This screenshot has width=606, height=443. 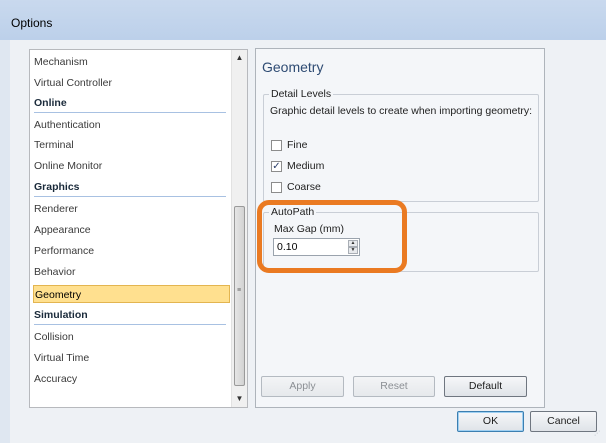 What do you see at coordinates (131, 294) in the screenshot?
I see `category-item-geometry: Geometry` at bounding box center [131, 294].